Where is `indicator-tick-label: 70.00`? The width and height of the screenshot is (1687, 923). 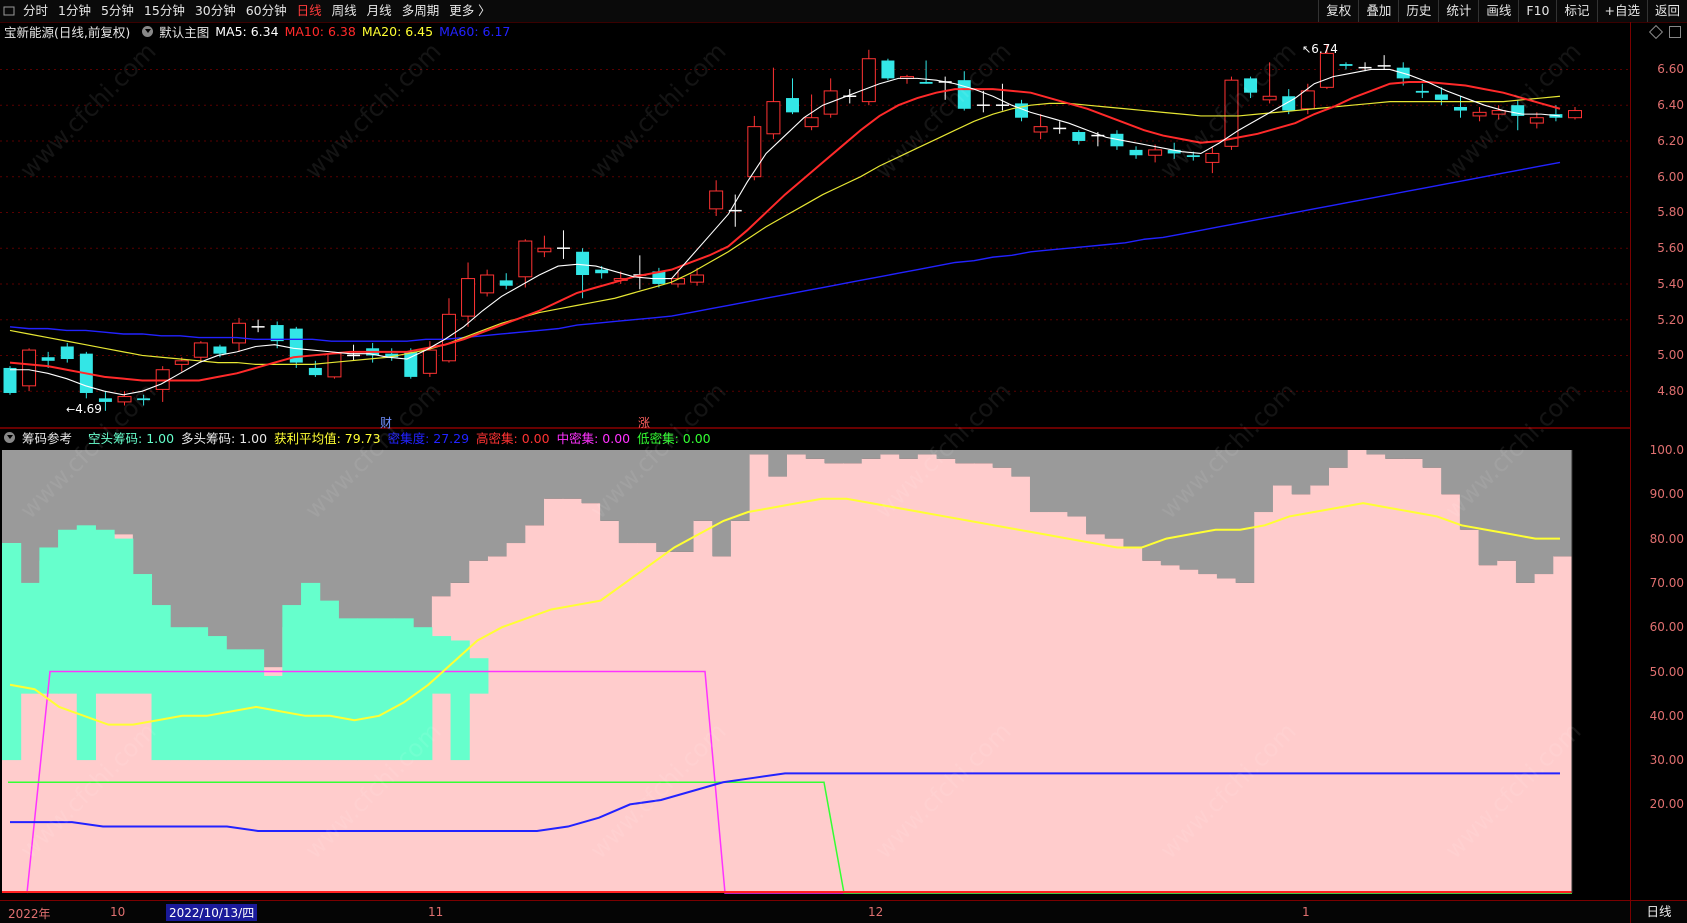
indicator-tick-label: 70.00 is located at coordinates (1666, 582).